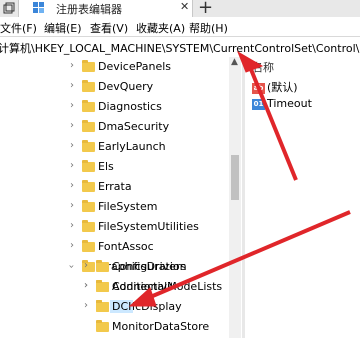 This screenshot has height=338, width=360. What do you see at coordinates (161, 326) in the screenshot?
I see `tree-item-label: MonitorDataStore` at bounding box center [161, 326].